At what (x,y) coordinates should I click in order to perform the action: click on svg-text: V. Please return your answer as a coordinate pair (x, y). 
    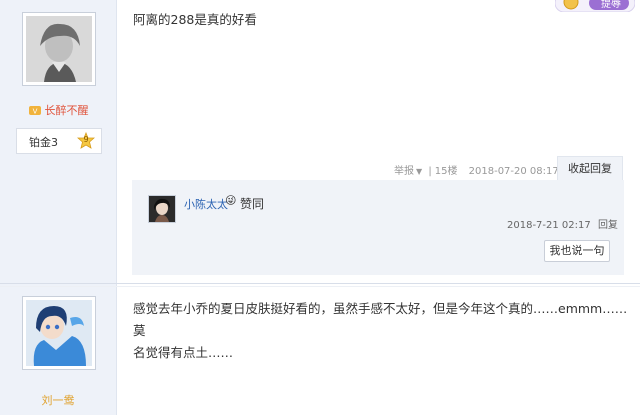
    Looking at the image, I should click on (34, 112).